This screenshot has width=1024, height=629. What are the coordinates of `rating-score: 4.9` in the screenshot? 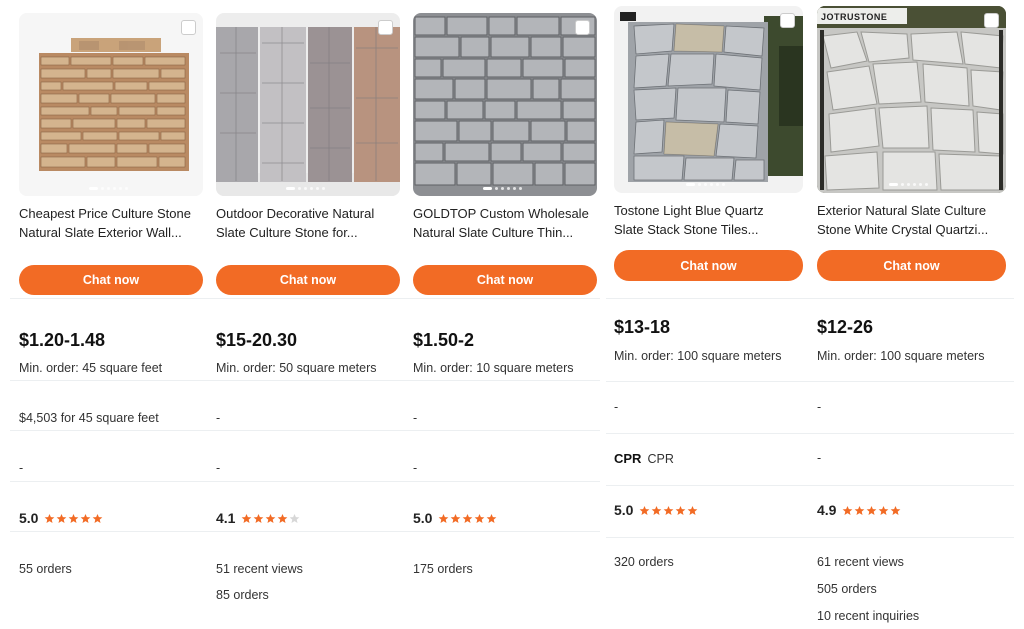 It's located at (827, 510).